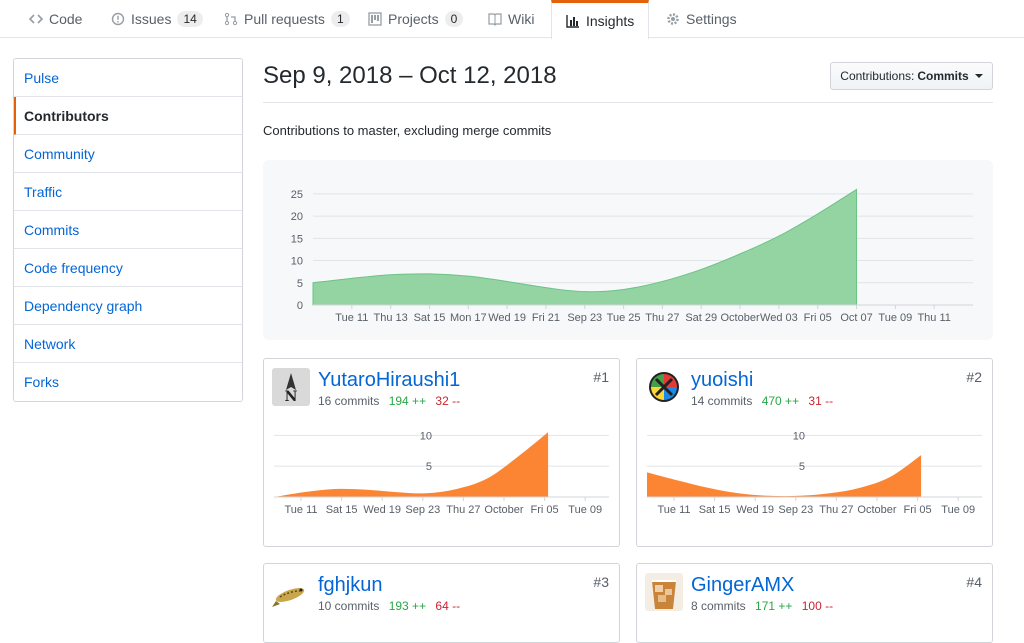 The width and height of the screenshot is (1024, 643). I want to click on contributor-name-link: yuoishi, so click(722, 380).